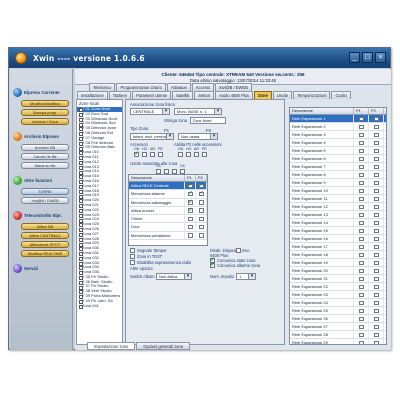  I want to click on tab-settings-6: Zone, so click(262, 95).